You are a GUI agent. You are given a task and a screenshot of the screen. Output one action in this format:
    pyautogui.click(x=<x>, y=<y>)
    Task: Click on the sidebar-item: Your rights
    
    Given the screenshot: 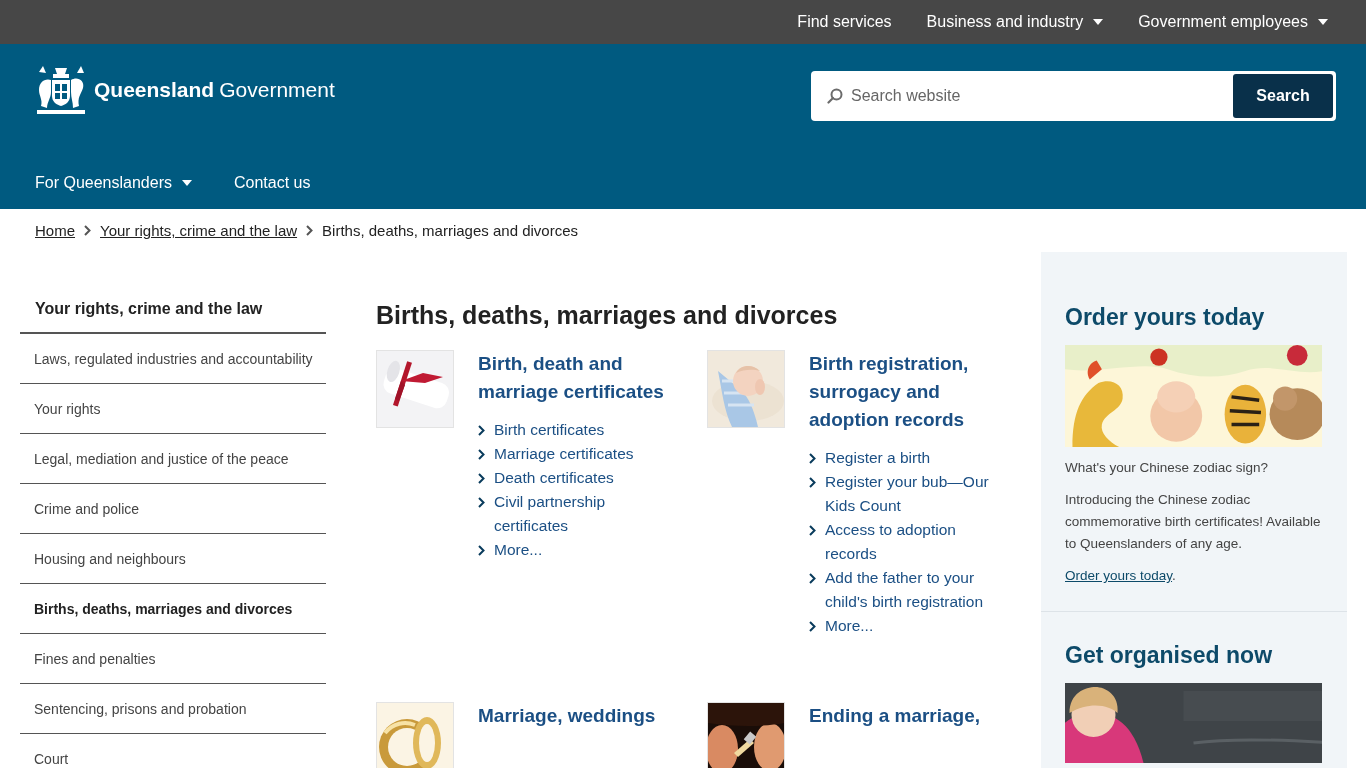 What is the action you would take?
    pyautogui.click(x=173, y=409)
    